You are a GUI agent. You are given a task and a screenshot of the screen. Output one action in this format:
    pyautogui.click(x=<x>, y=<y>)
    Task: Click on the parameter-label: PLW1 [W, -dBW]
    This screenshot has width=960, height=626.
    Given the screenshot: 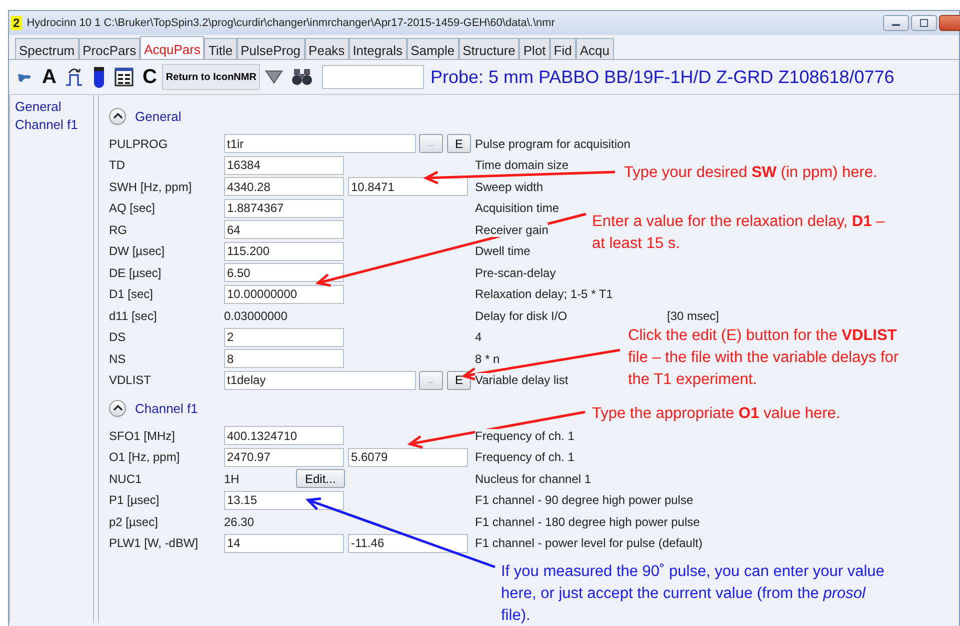 What is the action you would take?
    pyautogui.click(x=154, y=543)
    